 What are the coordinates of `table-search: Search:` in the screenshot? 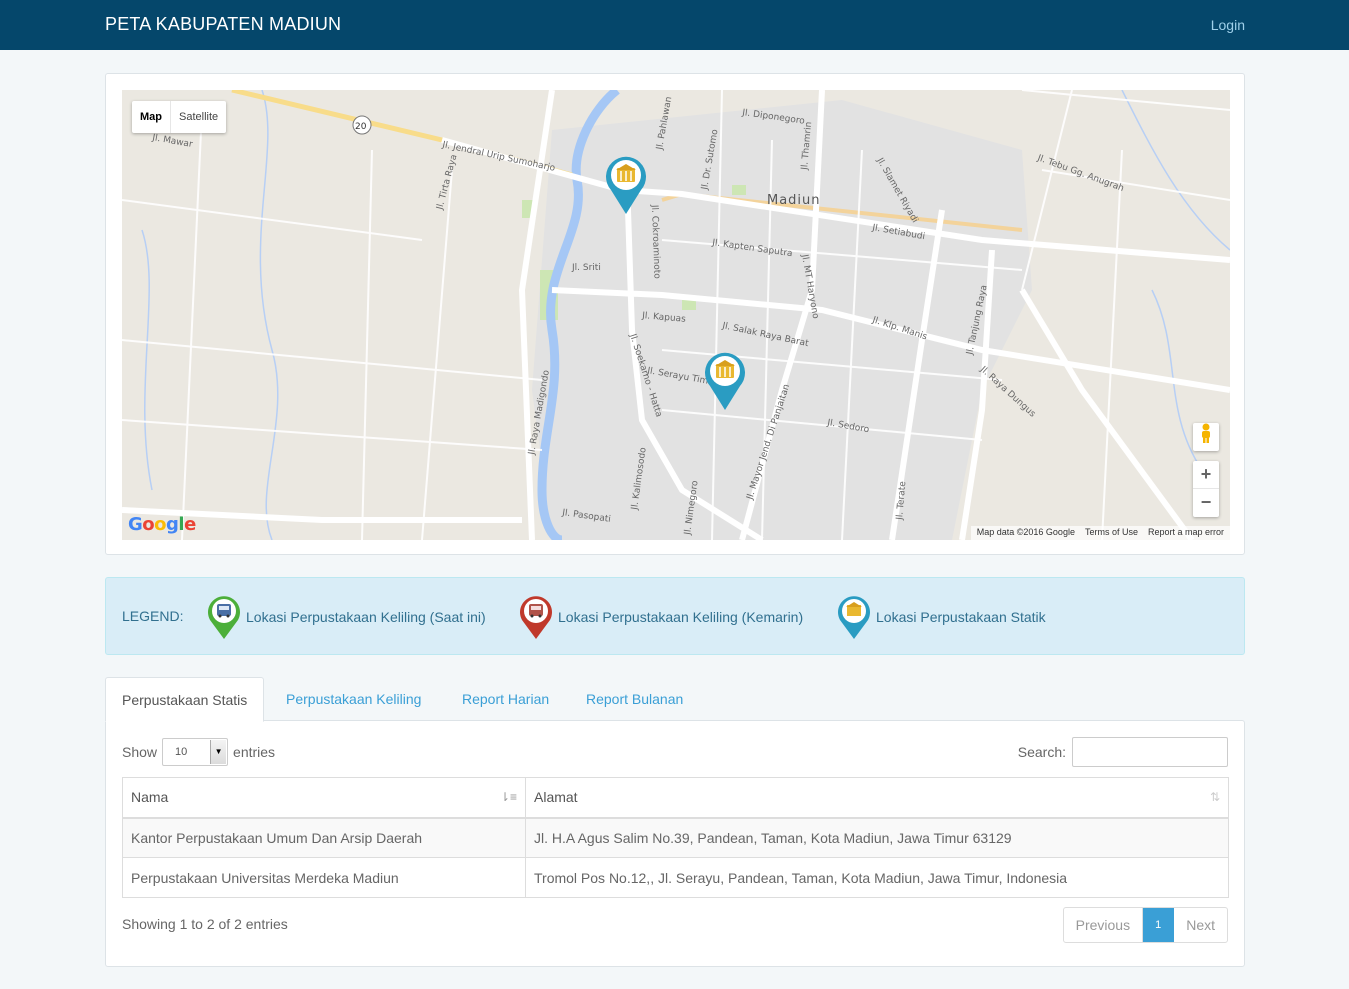 It's located at (1123, 752).